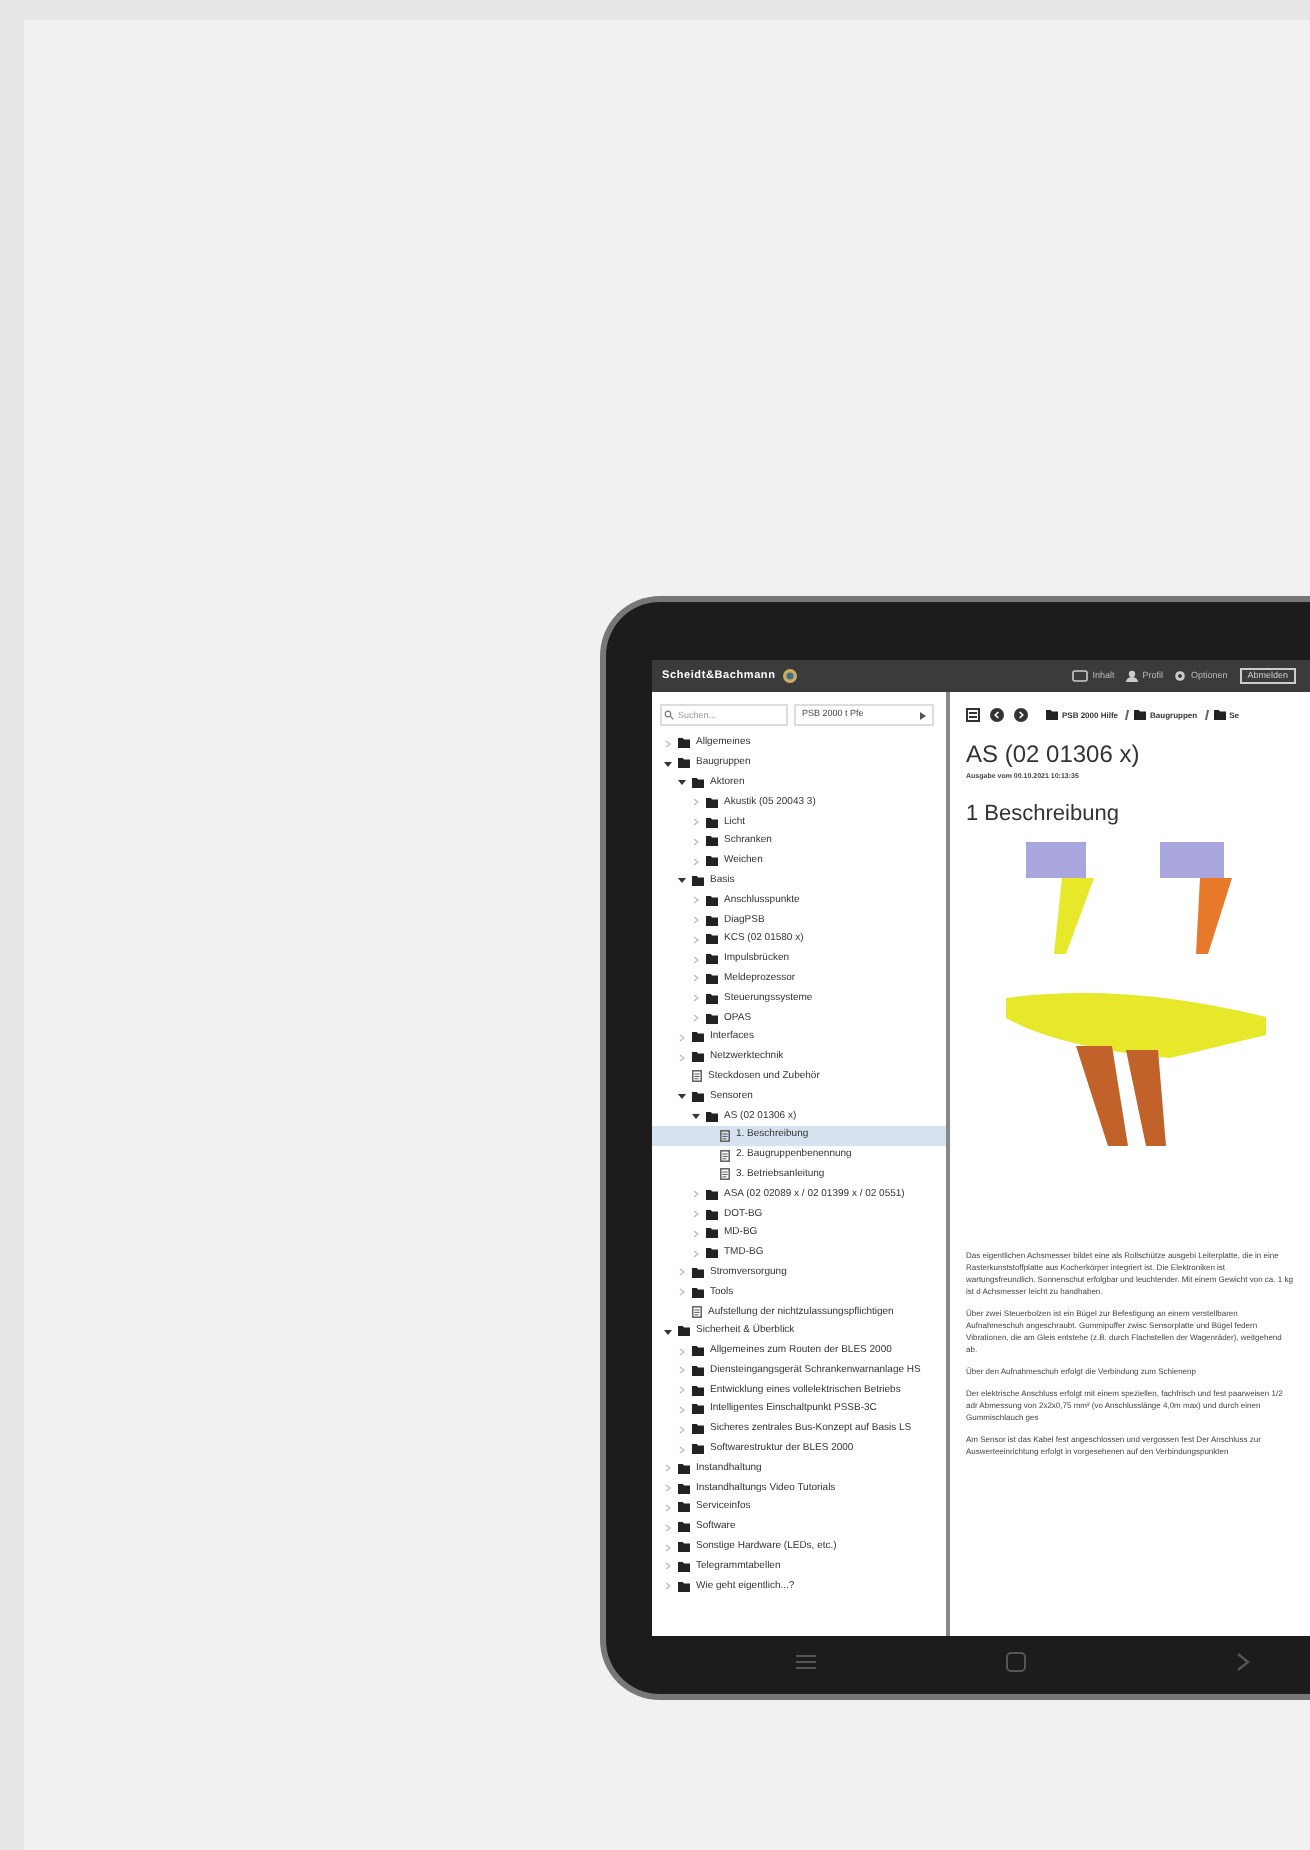 The width and height of the screenshot is (1310, 1850). I want to click on back-icon, so click(997, 715).